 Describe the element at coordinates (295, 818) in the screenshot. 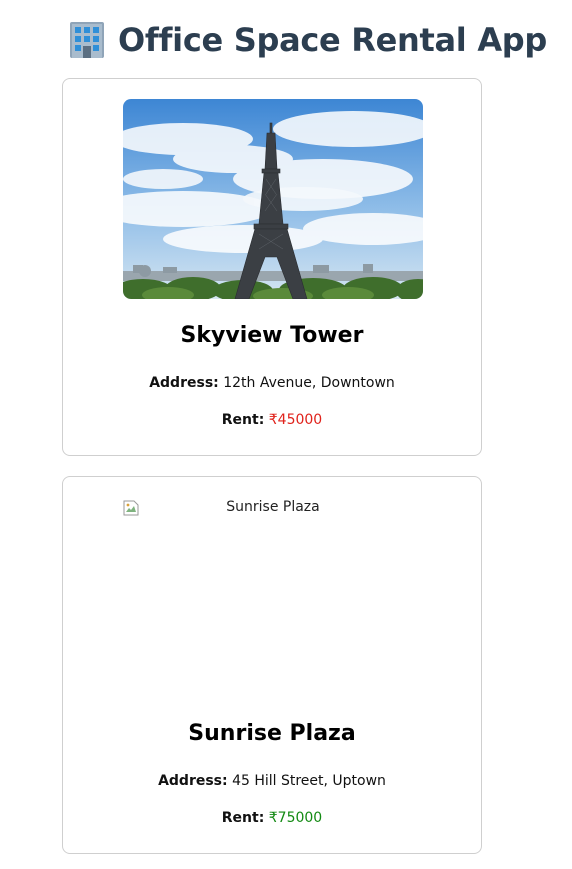

I see `rent-value: ₹75000` at that location.